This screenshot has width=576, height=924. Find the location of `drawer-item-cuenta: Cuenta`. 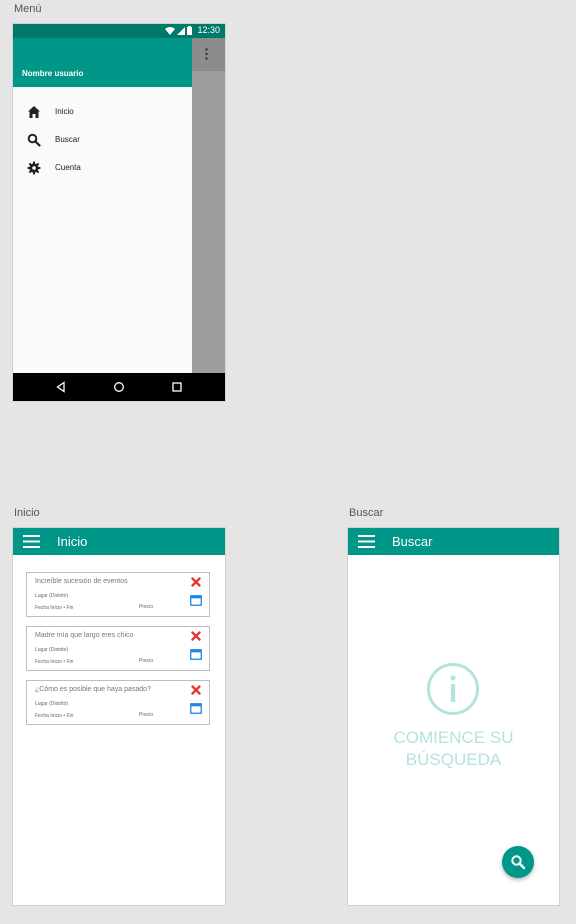

drawer-item-cuenta: Cuenta is located at coordinates (102, 168).